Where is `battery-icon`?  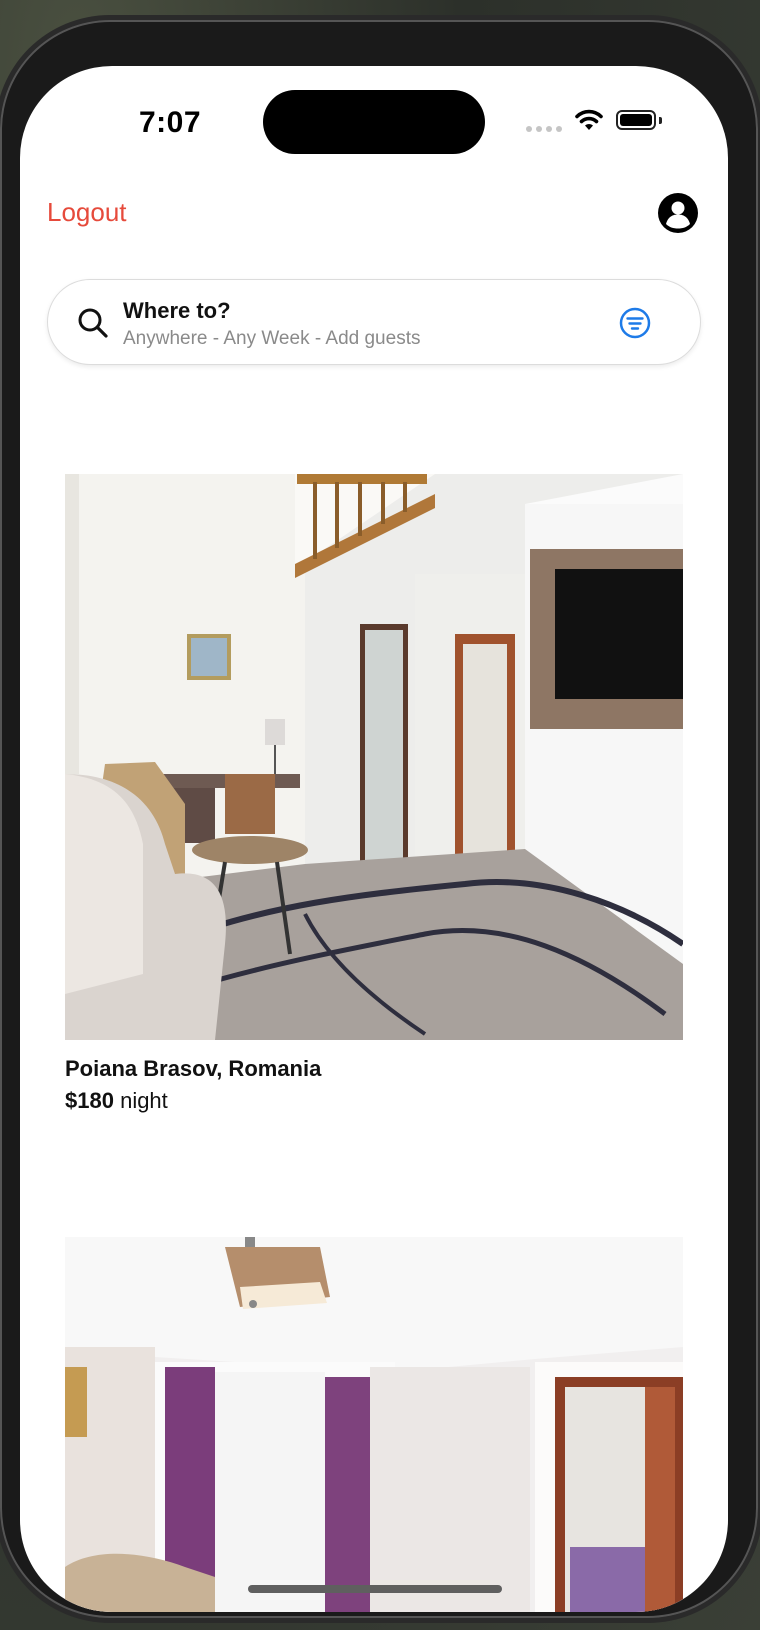 battery-icon is located at coordinates (636, 120).